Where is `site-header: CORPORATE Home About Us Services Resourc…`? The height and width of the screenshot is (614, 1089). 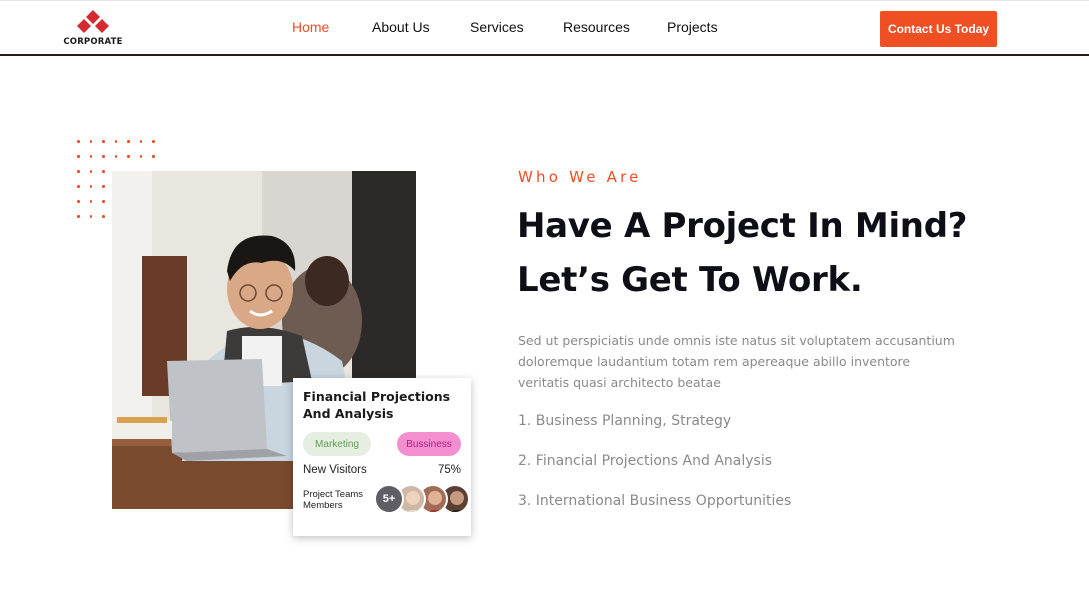
site-header: CORPORATE Home About Us Services Resourc… is located at coordinates (544, 28).